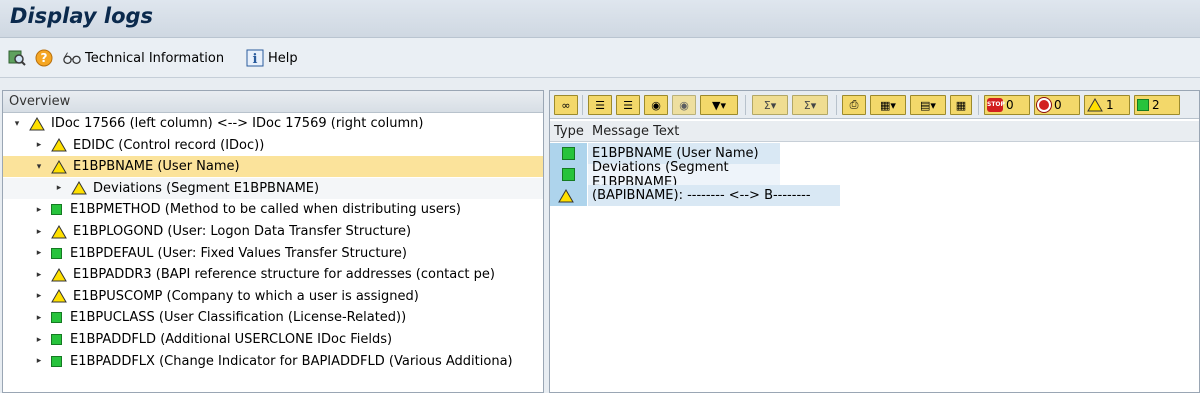  Describe the element at coordinates (273, 167) in the screenshot. I see `tree-node: ▾ E1BPBNAME (User Name)` at that location.